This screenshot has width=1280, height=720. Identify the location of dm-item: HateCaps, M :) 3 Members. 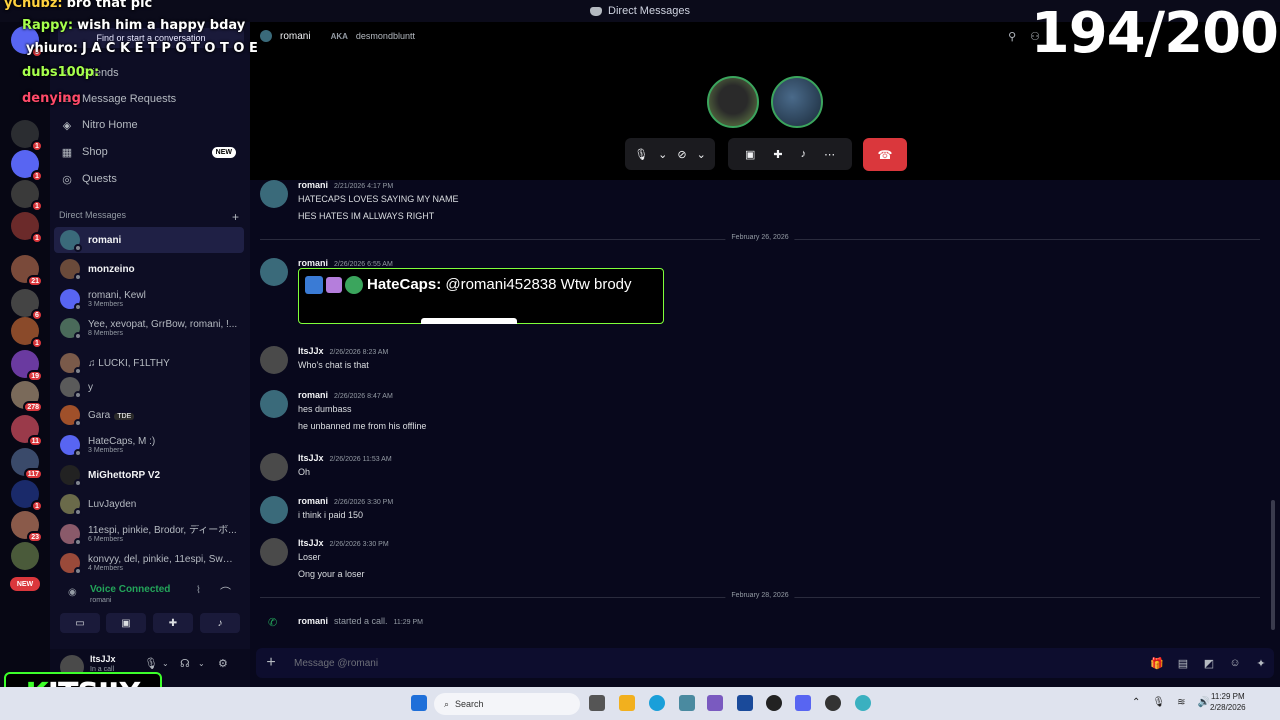
(149, 445).